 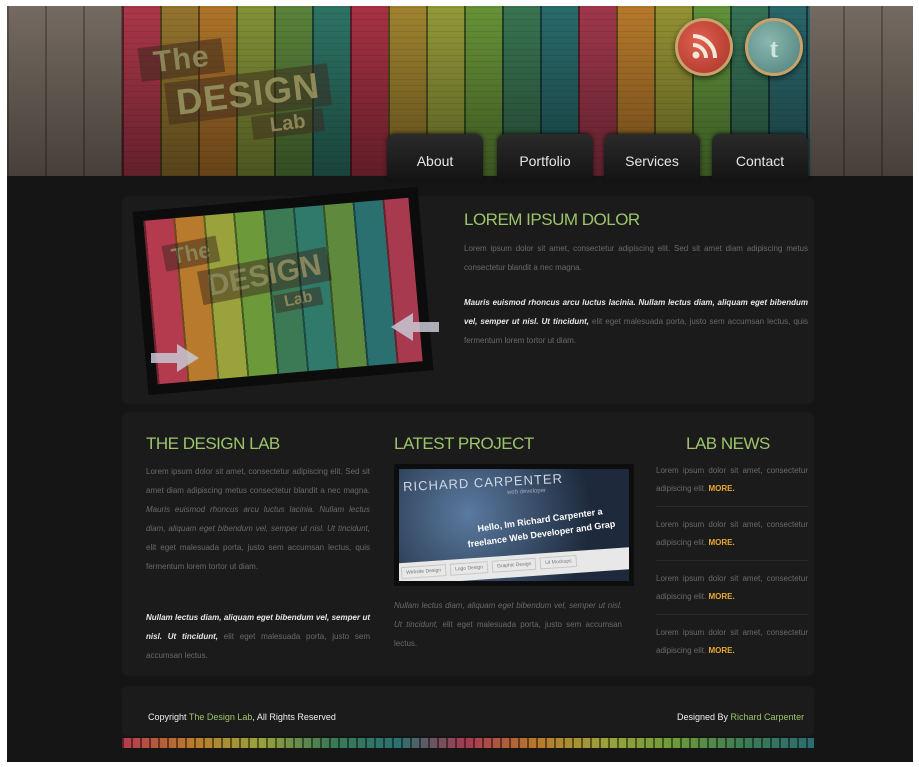 I want to click on twitter-icon-glyph: t, so click(x=774, y=48).